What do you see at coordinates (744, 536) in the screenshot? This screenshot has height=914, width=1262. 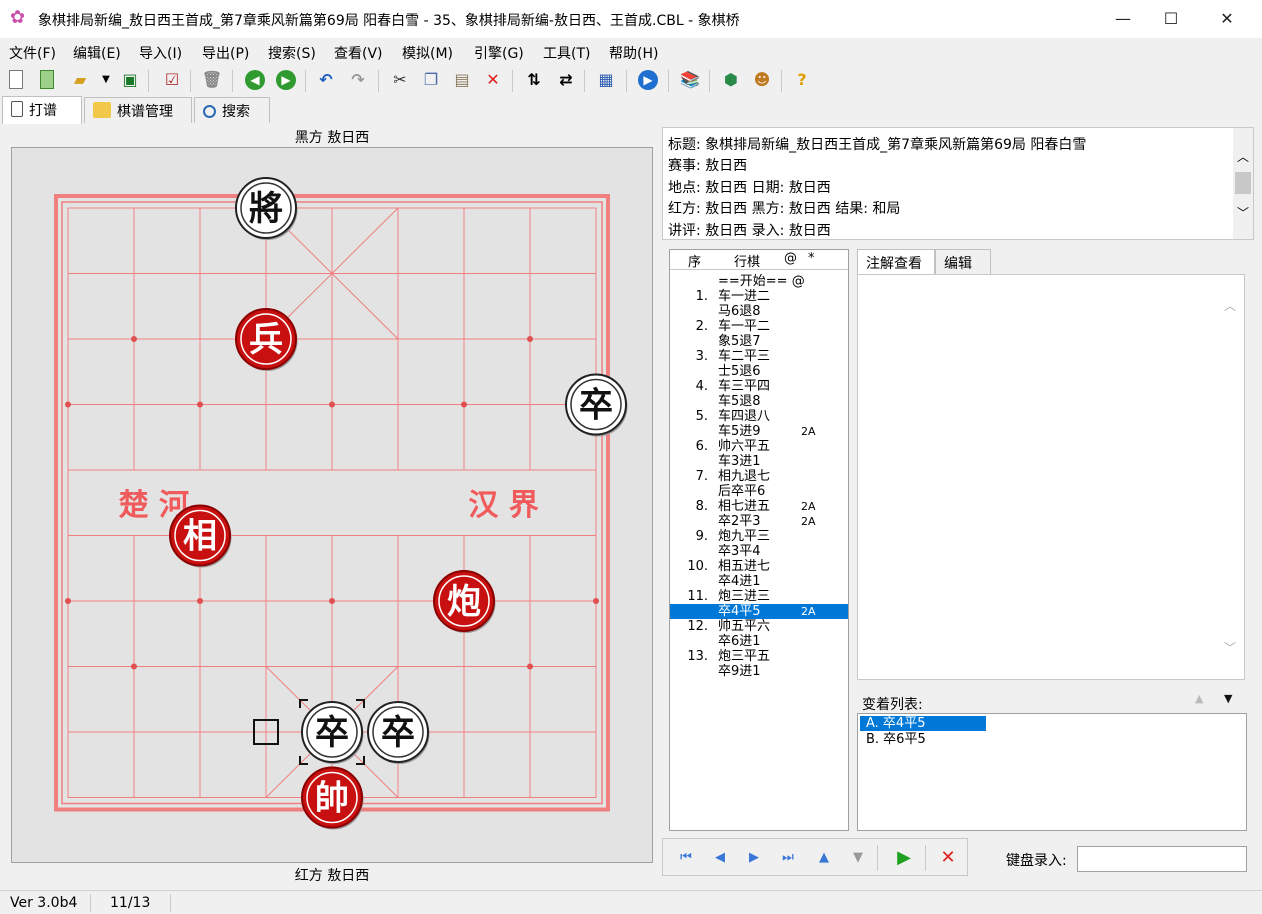 I see `move-text: 炮九平三` at bounding box center [744, 536].